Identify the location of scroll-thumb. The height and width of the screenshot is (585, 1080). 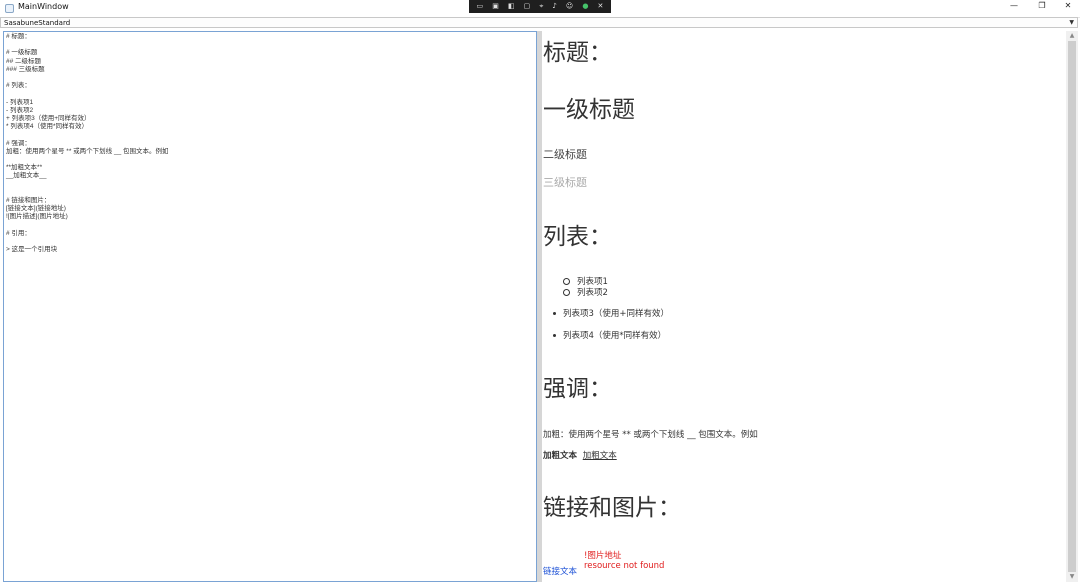
(1072, 306).